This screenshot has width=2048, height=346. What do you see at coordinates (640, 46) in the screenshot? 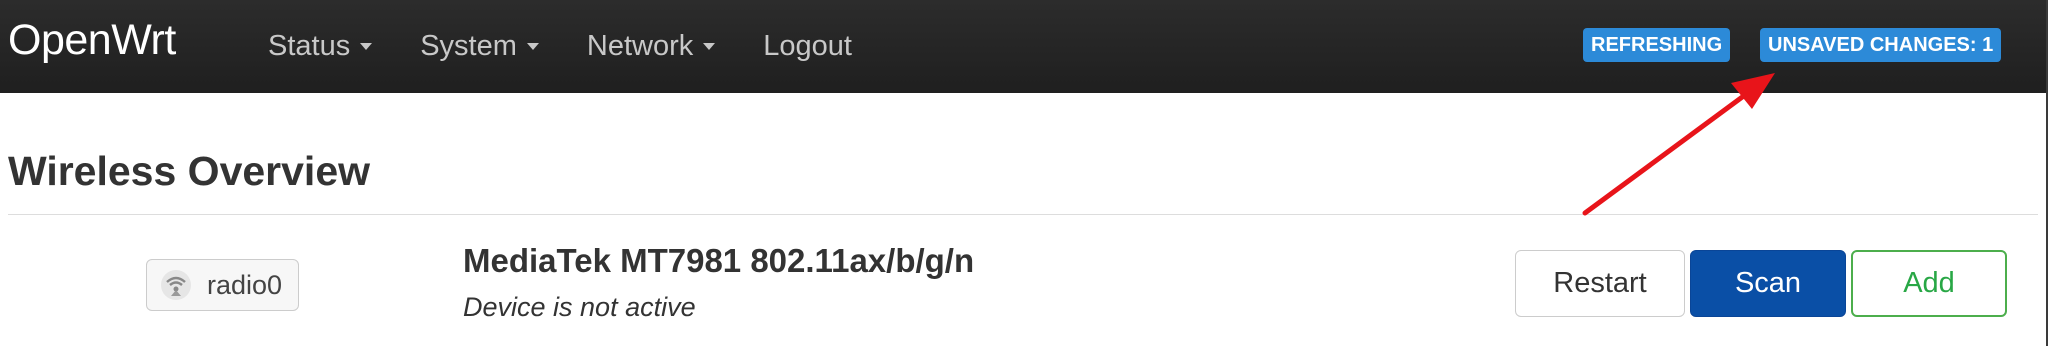
I see `menu-network-label: Network` at bounding box center [640, 46].